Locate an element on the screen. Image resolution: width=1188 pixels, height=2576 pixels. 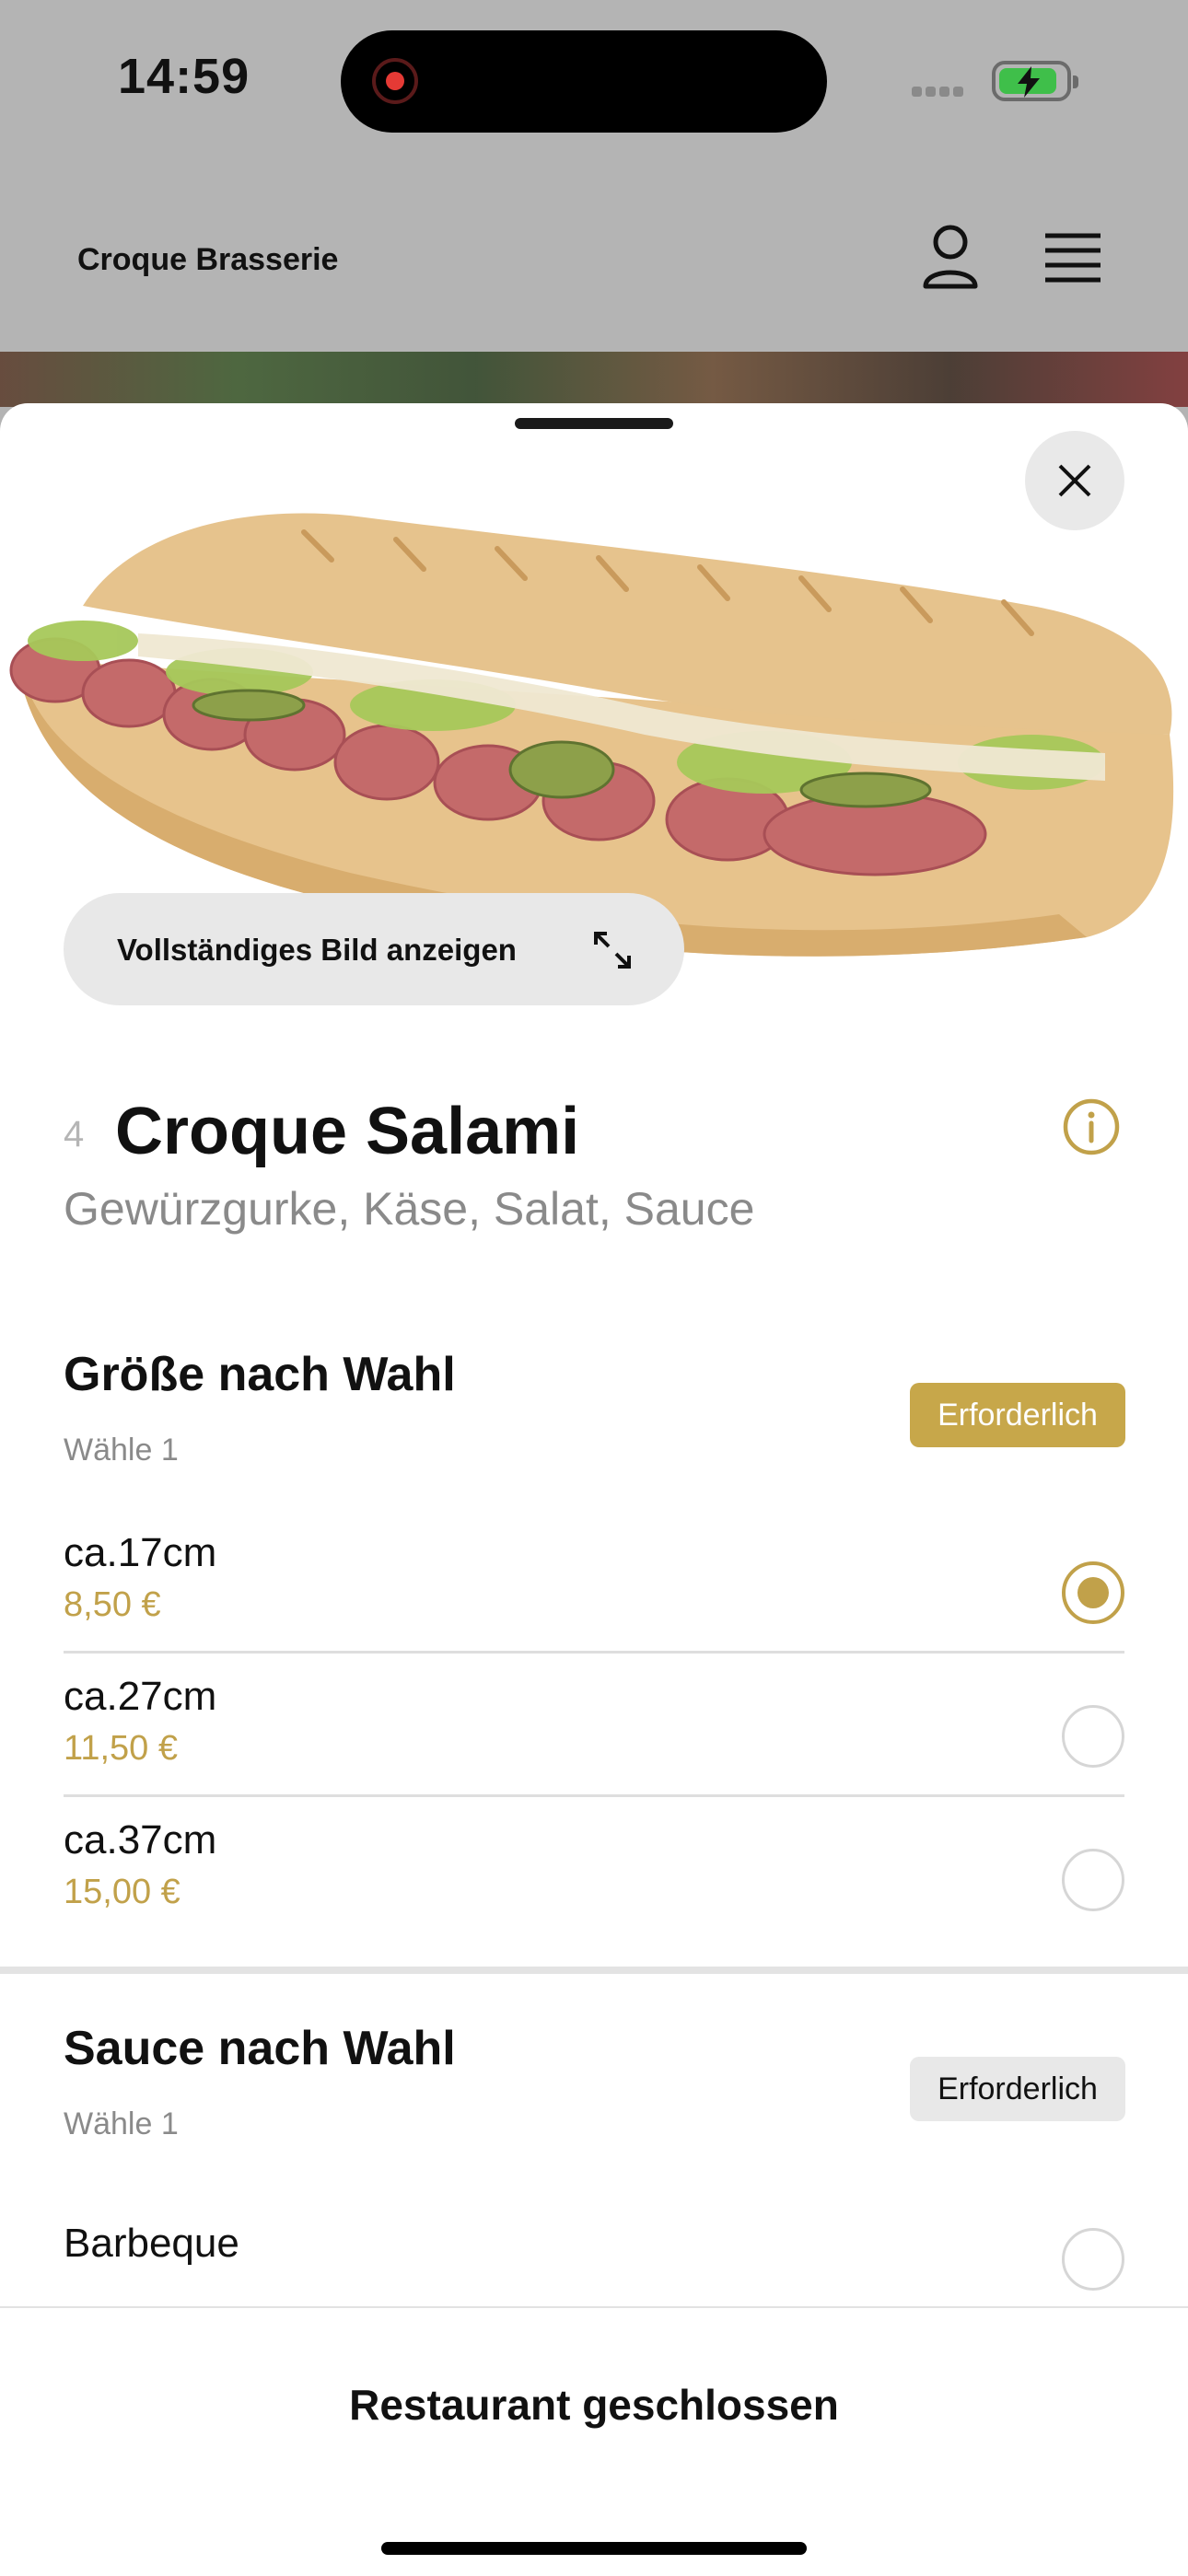
sauce-group-title: Sauce nach Wahl is located at coordinates (260, 2048).